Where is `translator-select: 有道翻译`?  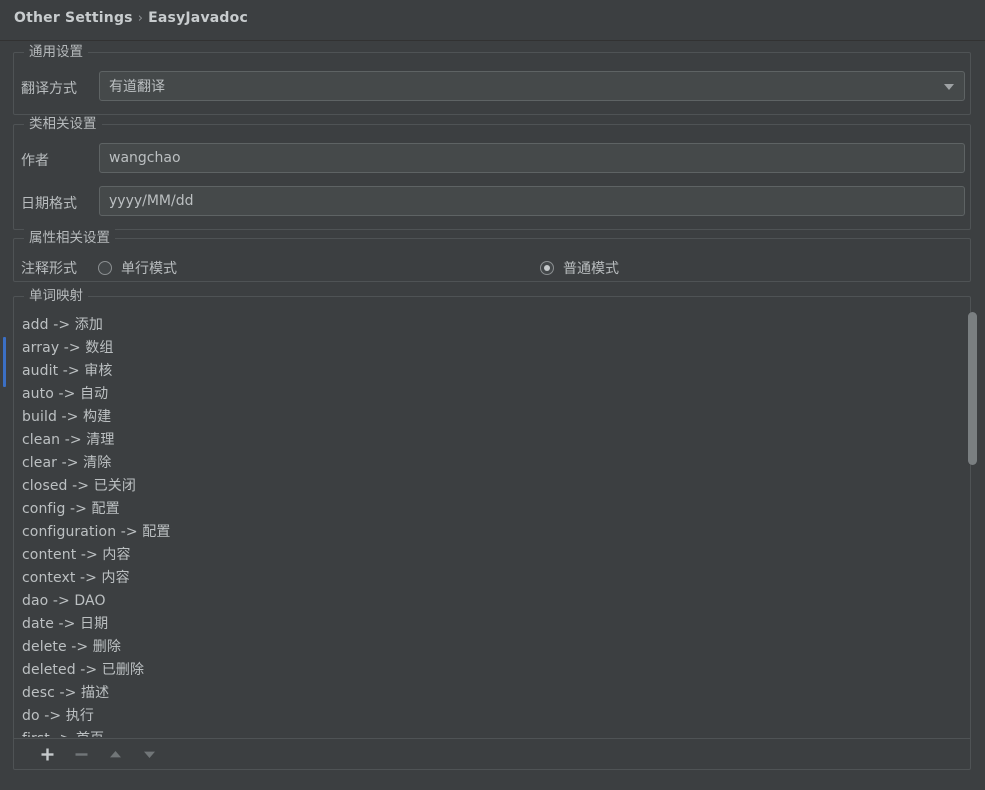
translator-select: 有道翻译 is located at coordinates (532, 86).